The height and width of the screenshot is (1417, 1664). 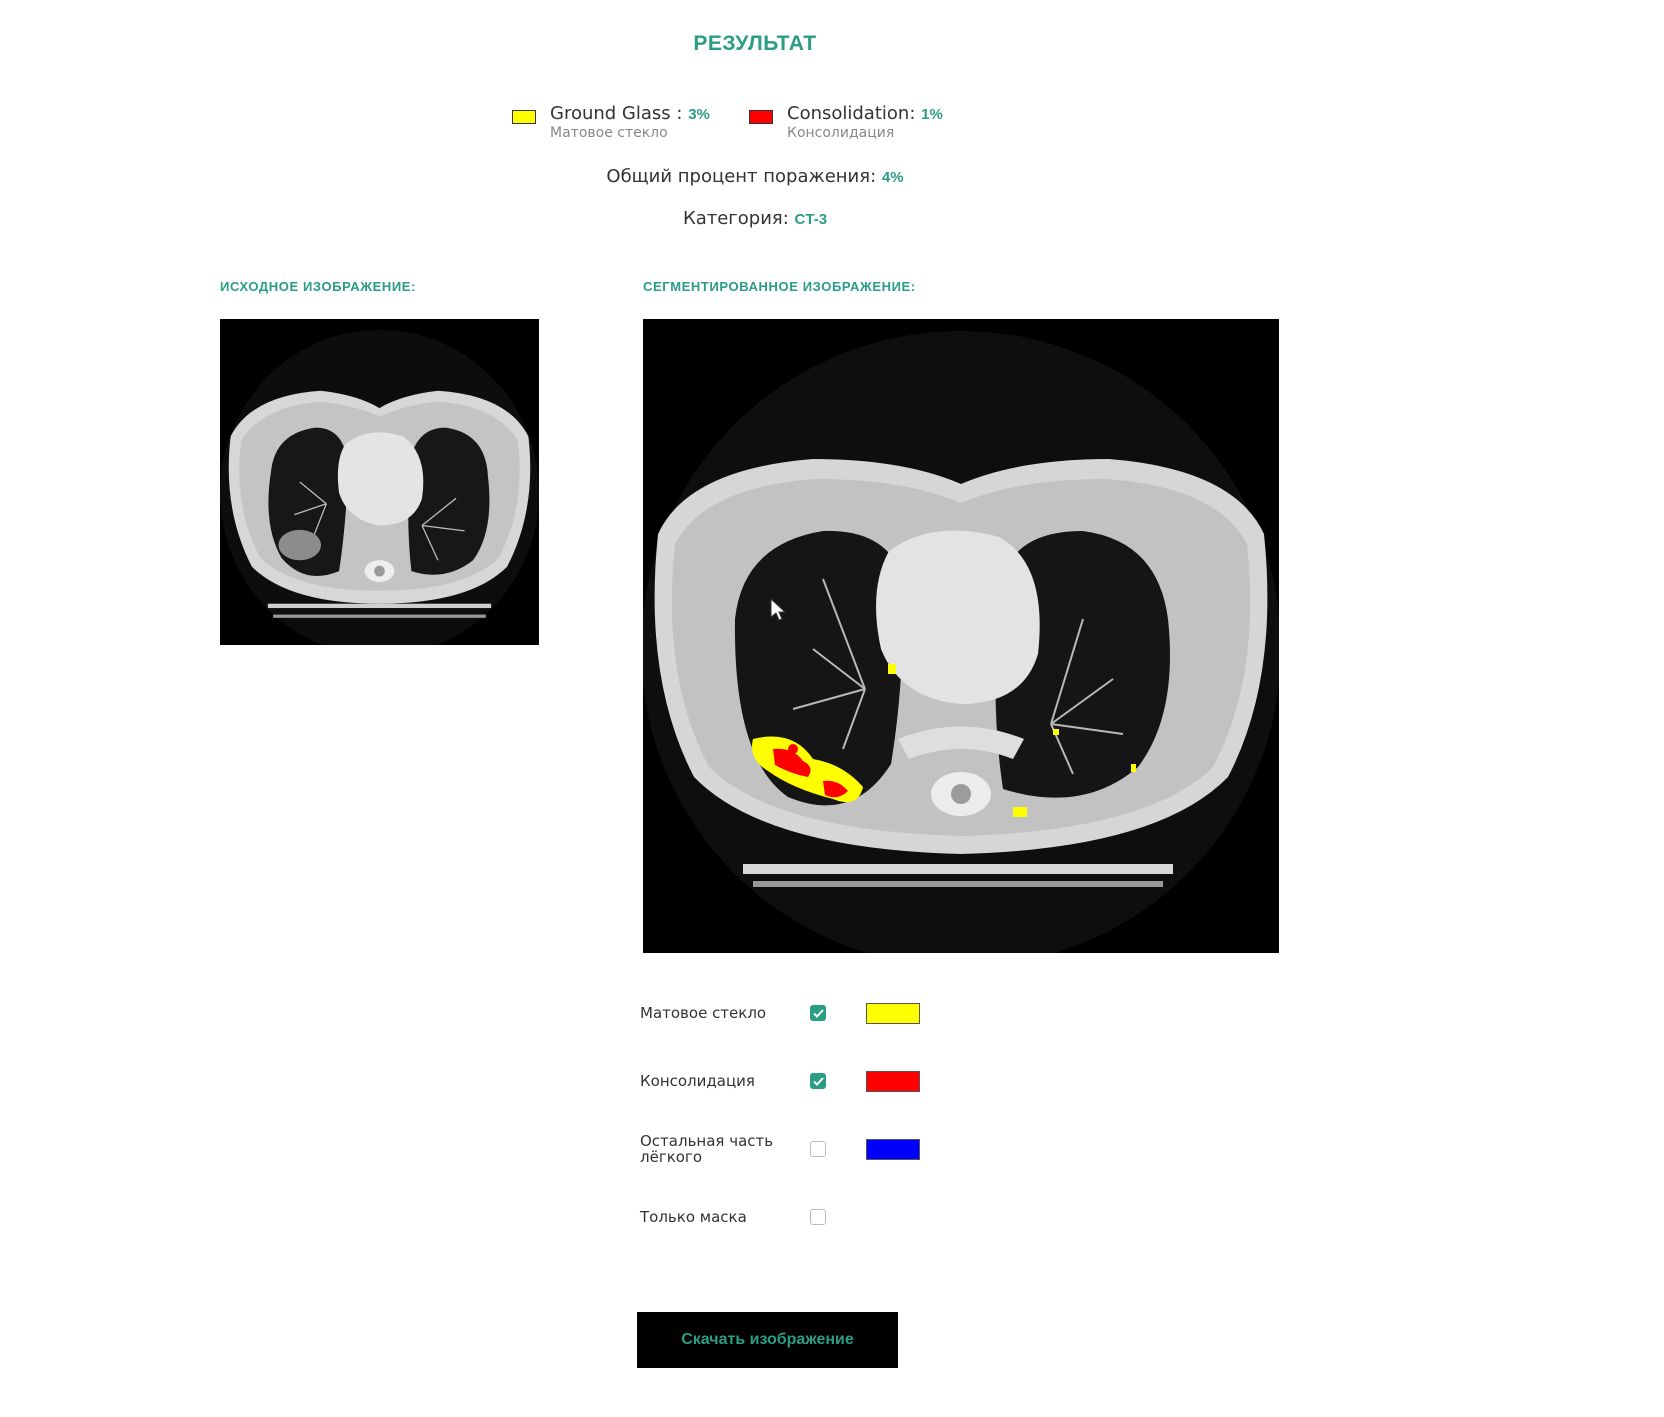 I want to click on checkbox-ground-glass, so click(x=818, y=1013).